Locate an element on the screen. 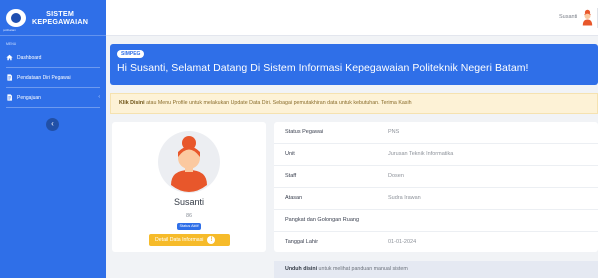 Image resolution: width=598 pixels, height=278 pixels. row-label: Atasan is located at coordinates (294, 198).